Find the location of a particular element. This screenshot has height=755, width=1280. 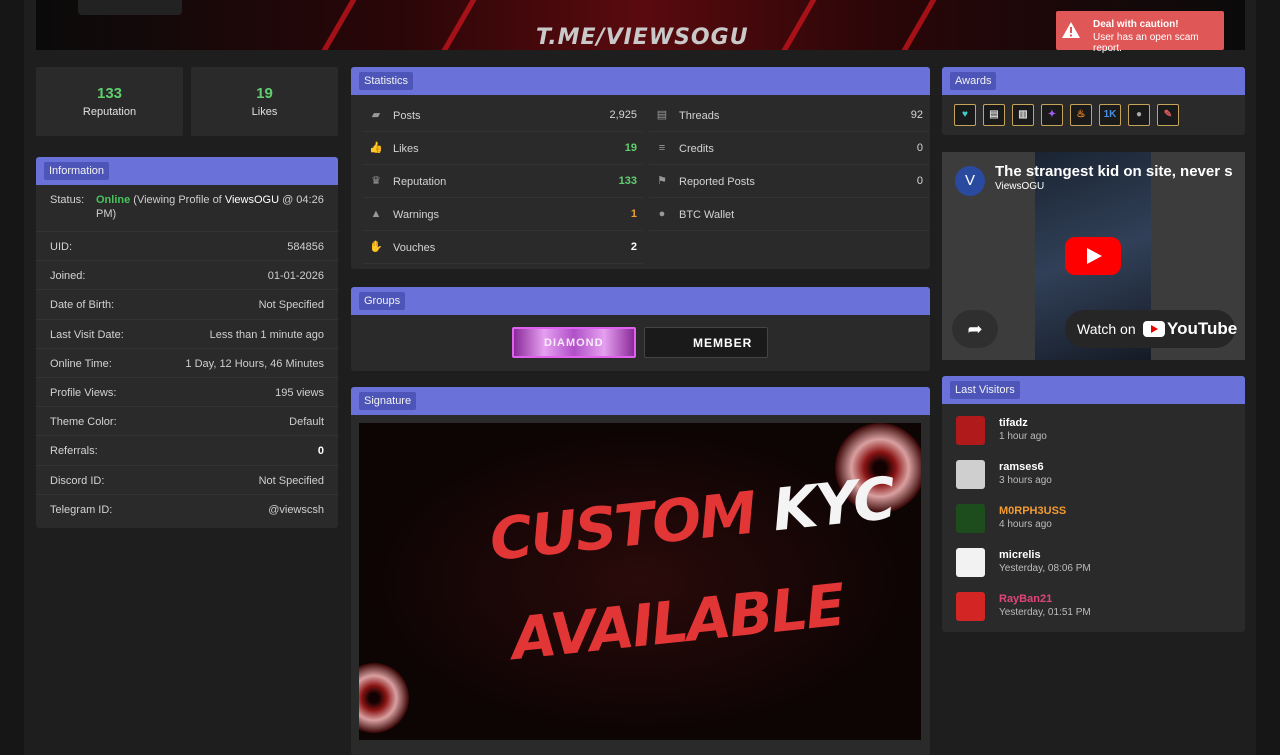

info-key: Telegram ID: is located at coordinates (81, 509).